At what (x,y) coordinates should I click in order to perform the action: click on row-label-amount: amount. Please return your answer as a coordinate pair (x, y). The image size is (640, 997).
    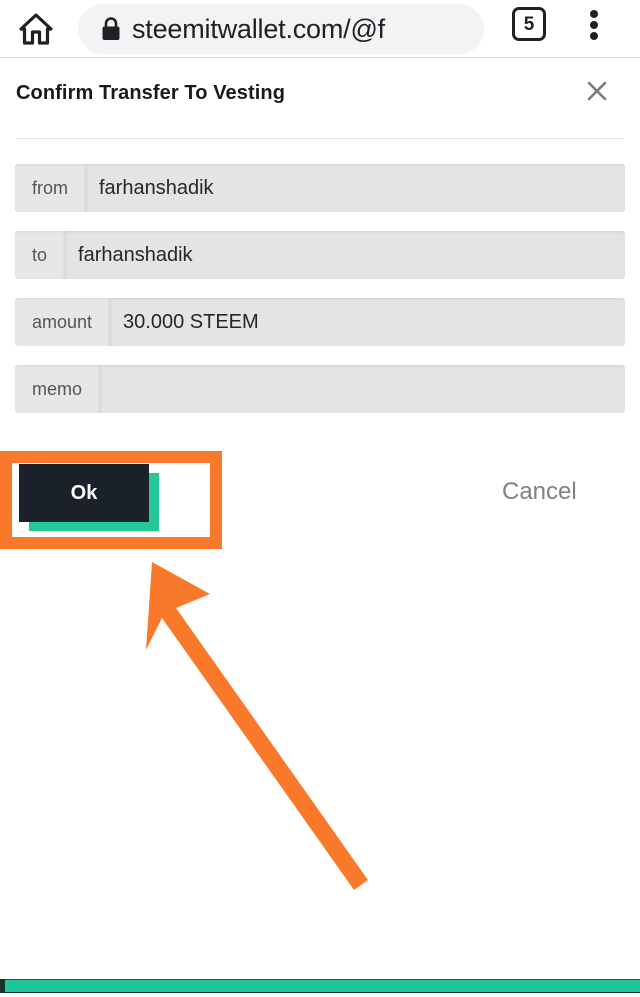
    Looking at the image, I should click on (62, 322).